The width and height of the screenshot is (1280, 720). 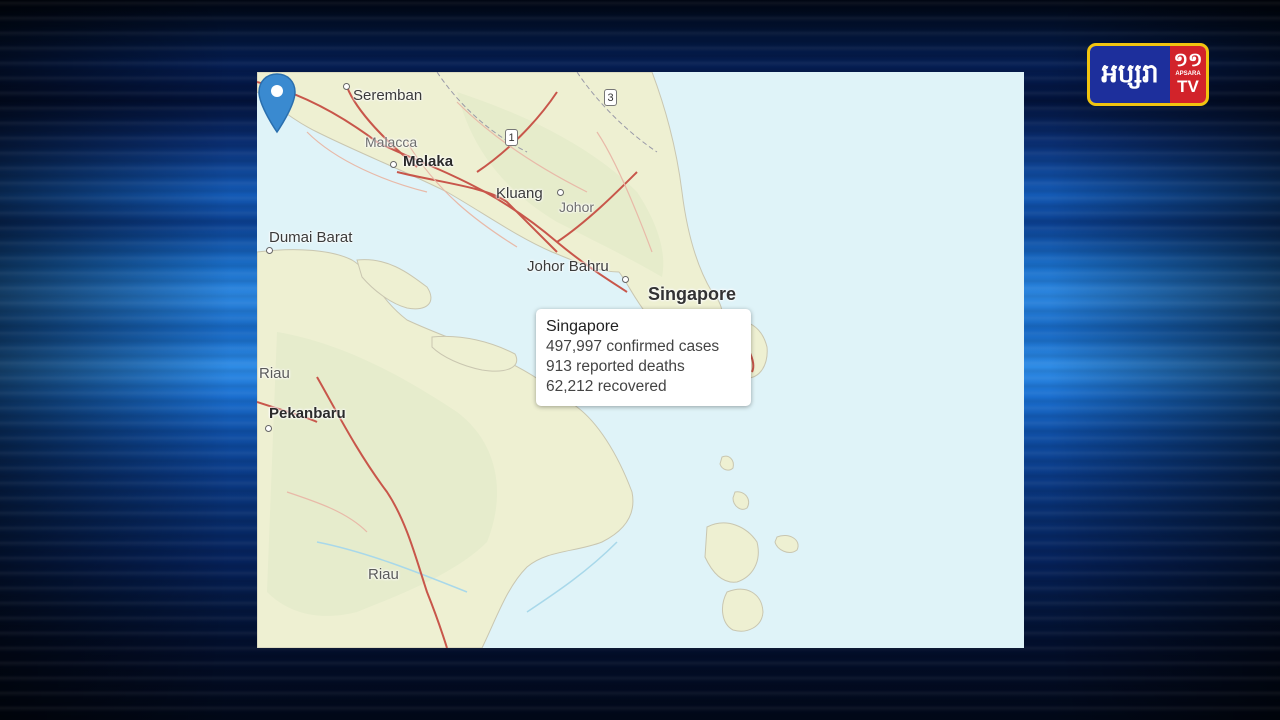 What do you see at coordinates (307, 413) in the screenshot?
I see `label-pekanbaru: Pekanbaru` at bounding box center [307, 413].